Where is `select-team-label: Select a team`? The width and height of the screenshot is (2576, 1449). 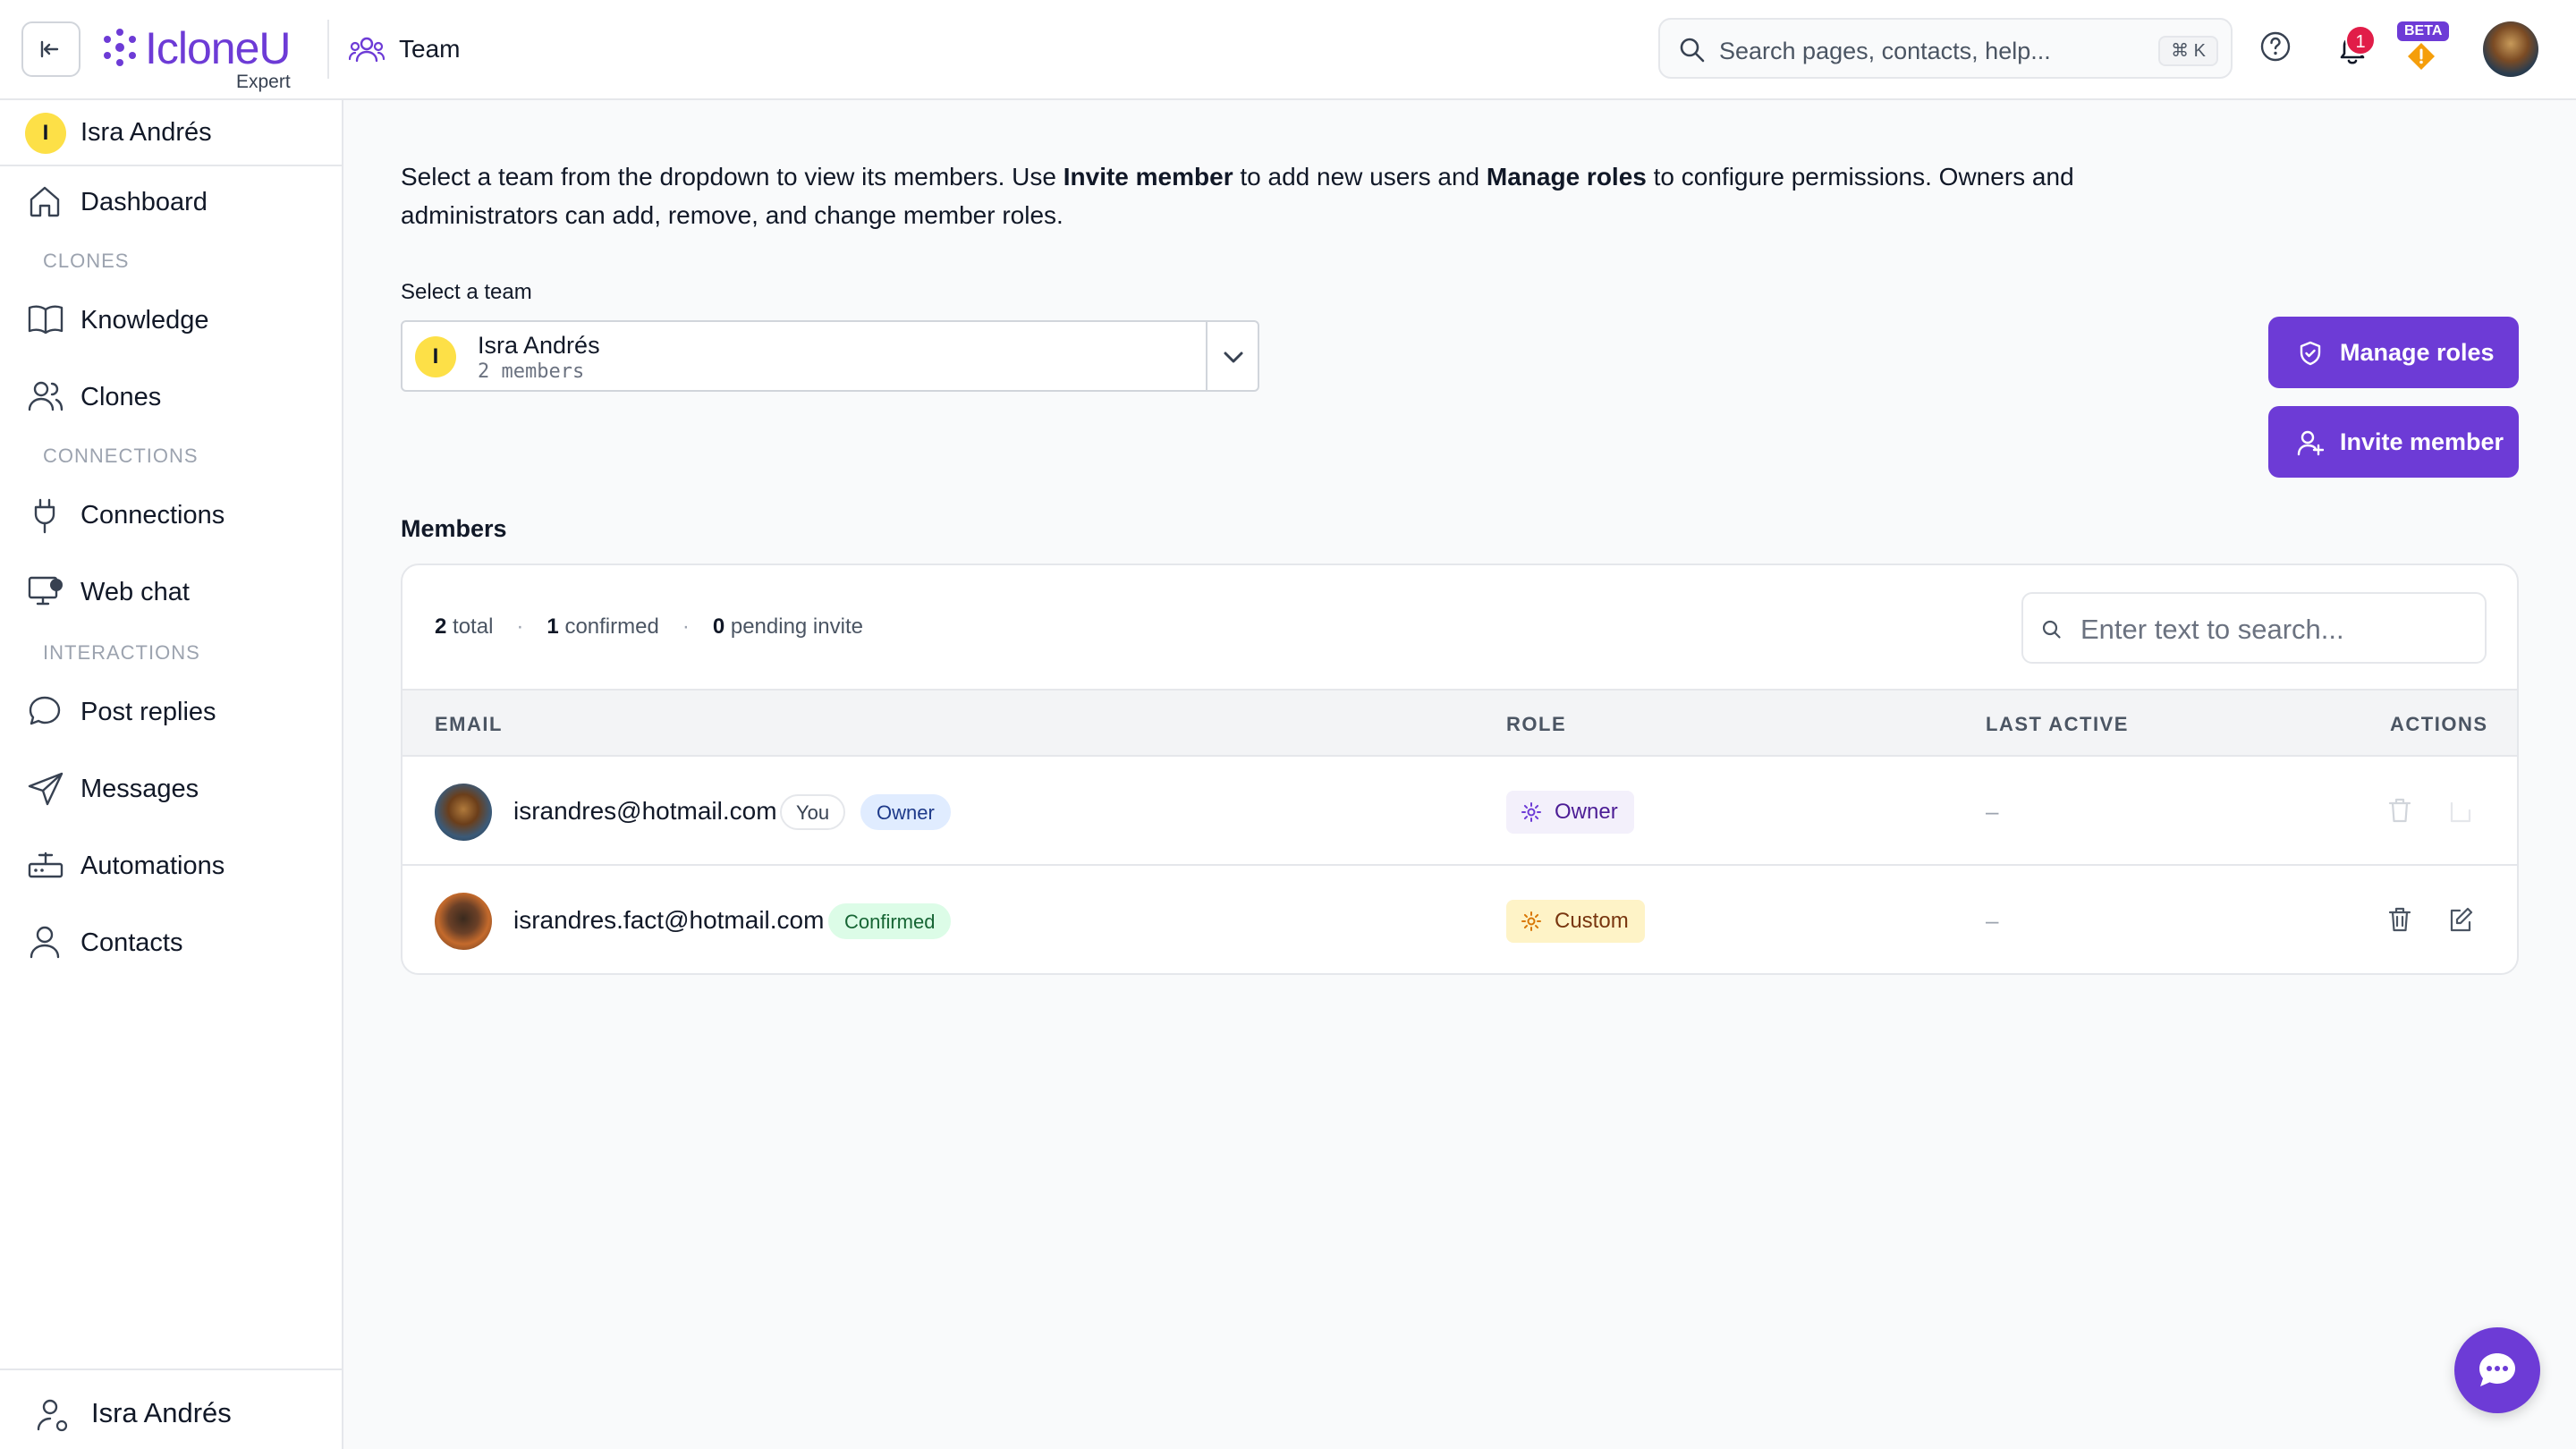
select-team-label: Select a team is located at coordinates (466, 292).